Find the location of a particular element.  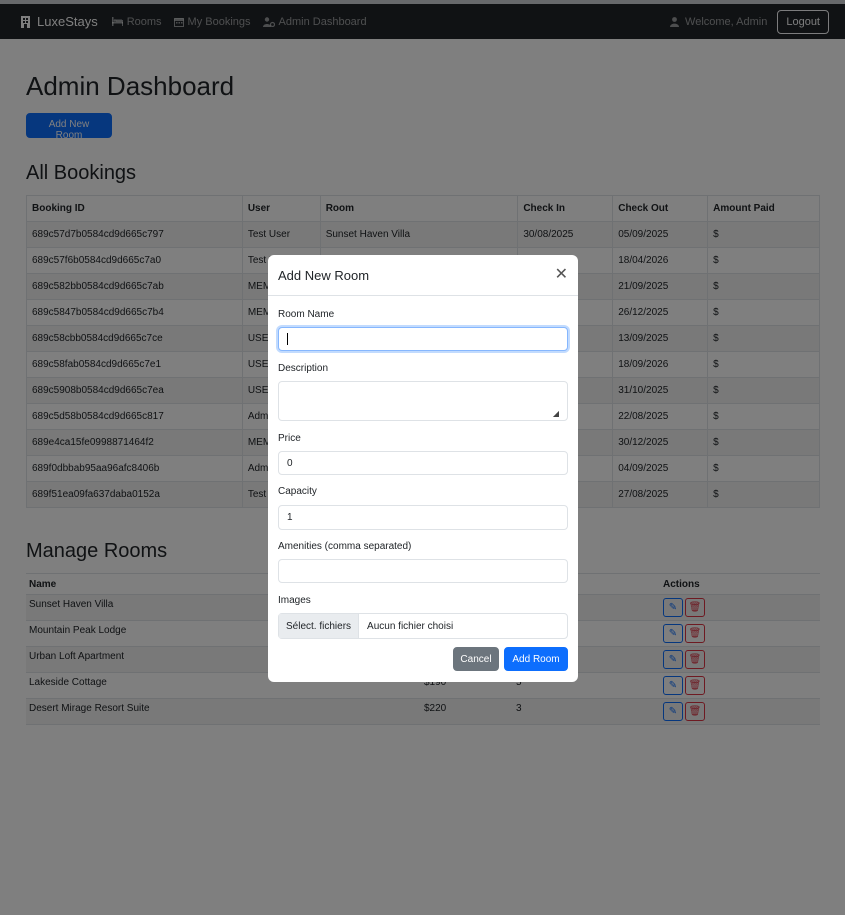

add-room-submit-button: Add Room is located at coordinates (536, 659).